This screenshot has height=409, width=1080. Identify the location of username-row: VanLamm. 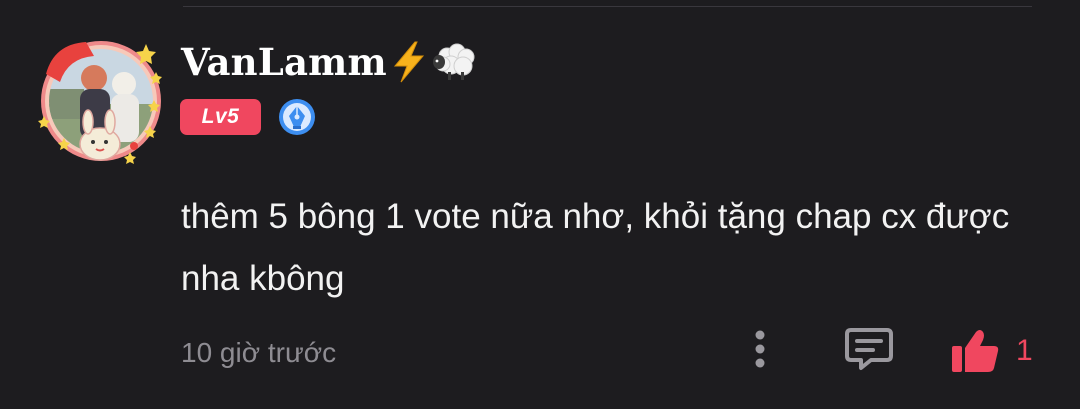
(330, 62).